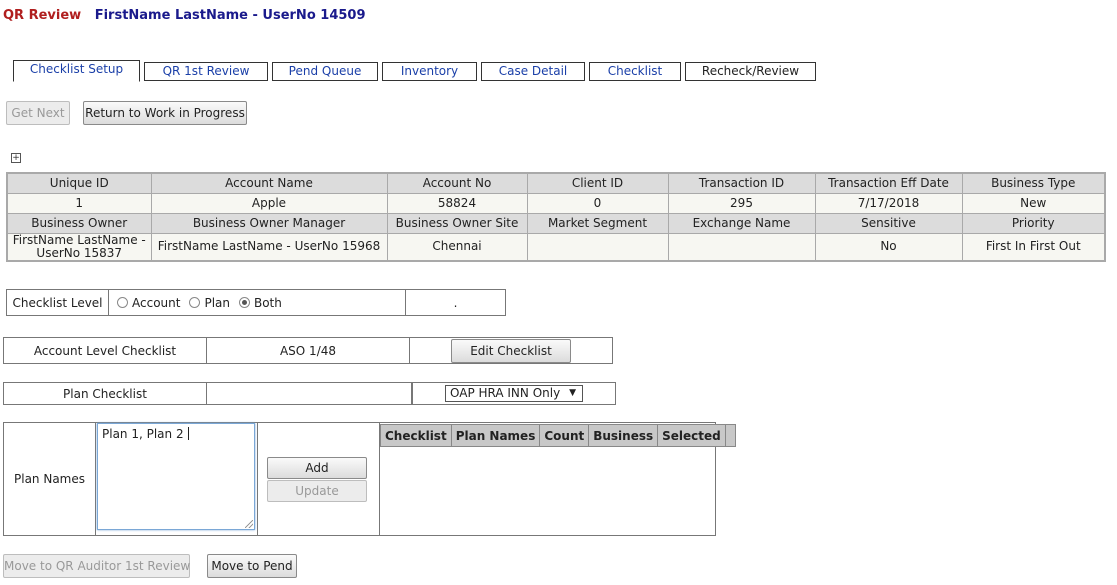  What do you see at coordinates (105, 393) in the screenshot?
I see `plan-checklist-label: Plan Checklist` at bounding box center [105, 393].